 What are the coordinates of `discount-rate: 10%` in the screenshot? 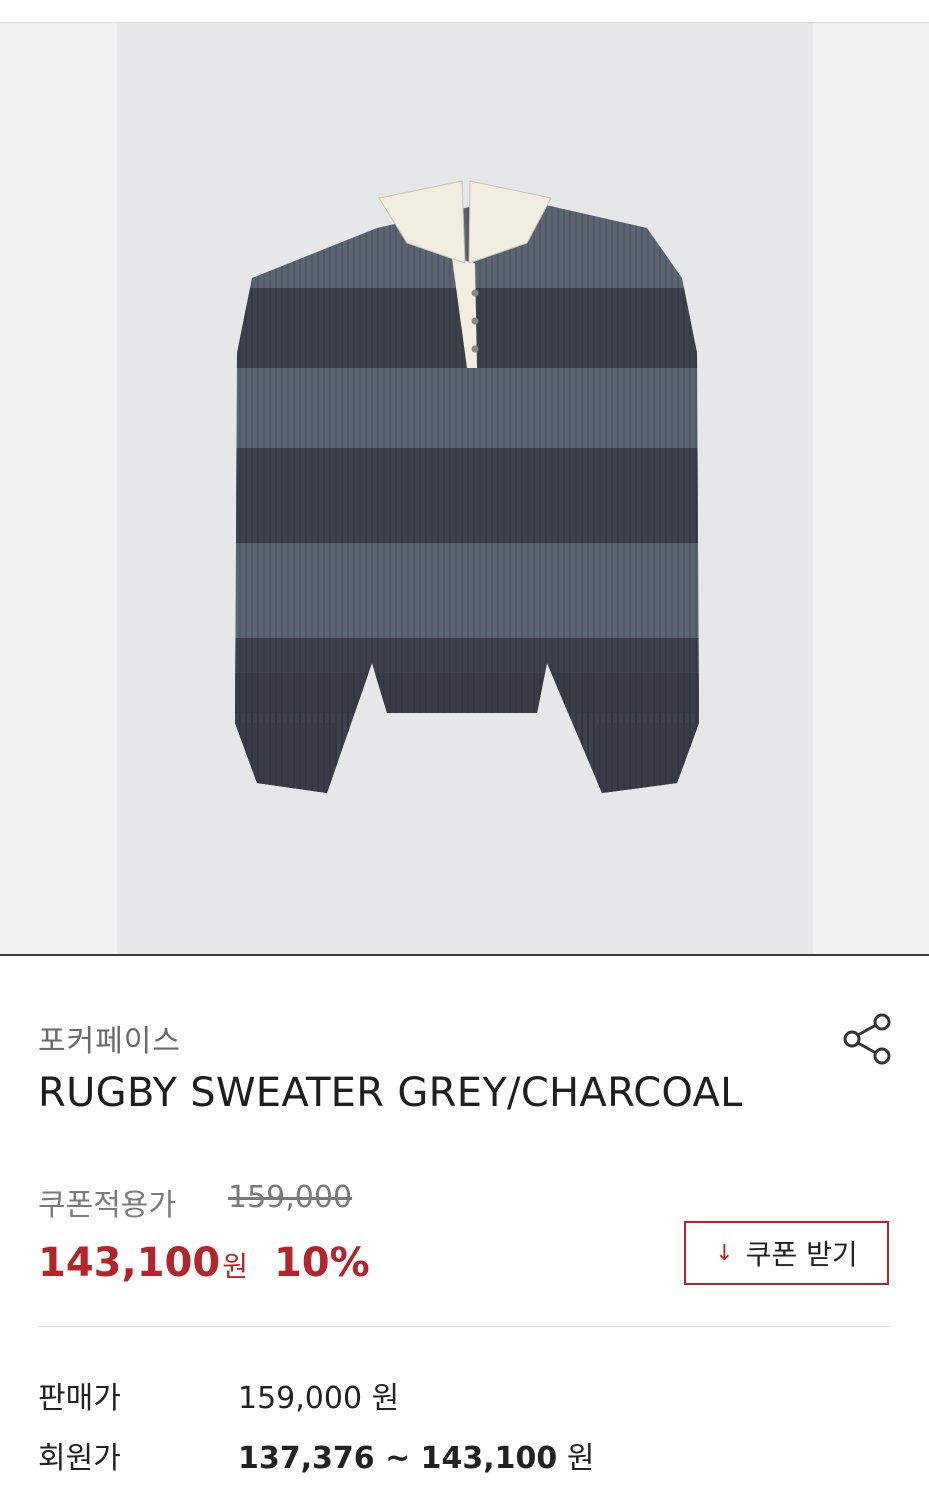 It's located at (321, 1263).